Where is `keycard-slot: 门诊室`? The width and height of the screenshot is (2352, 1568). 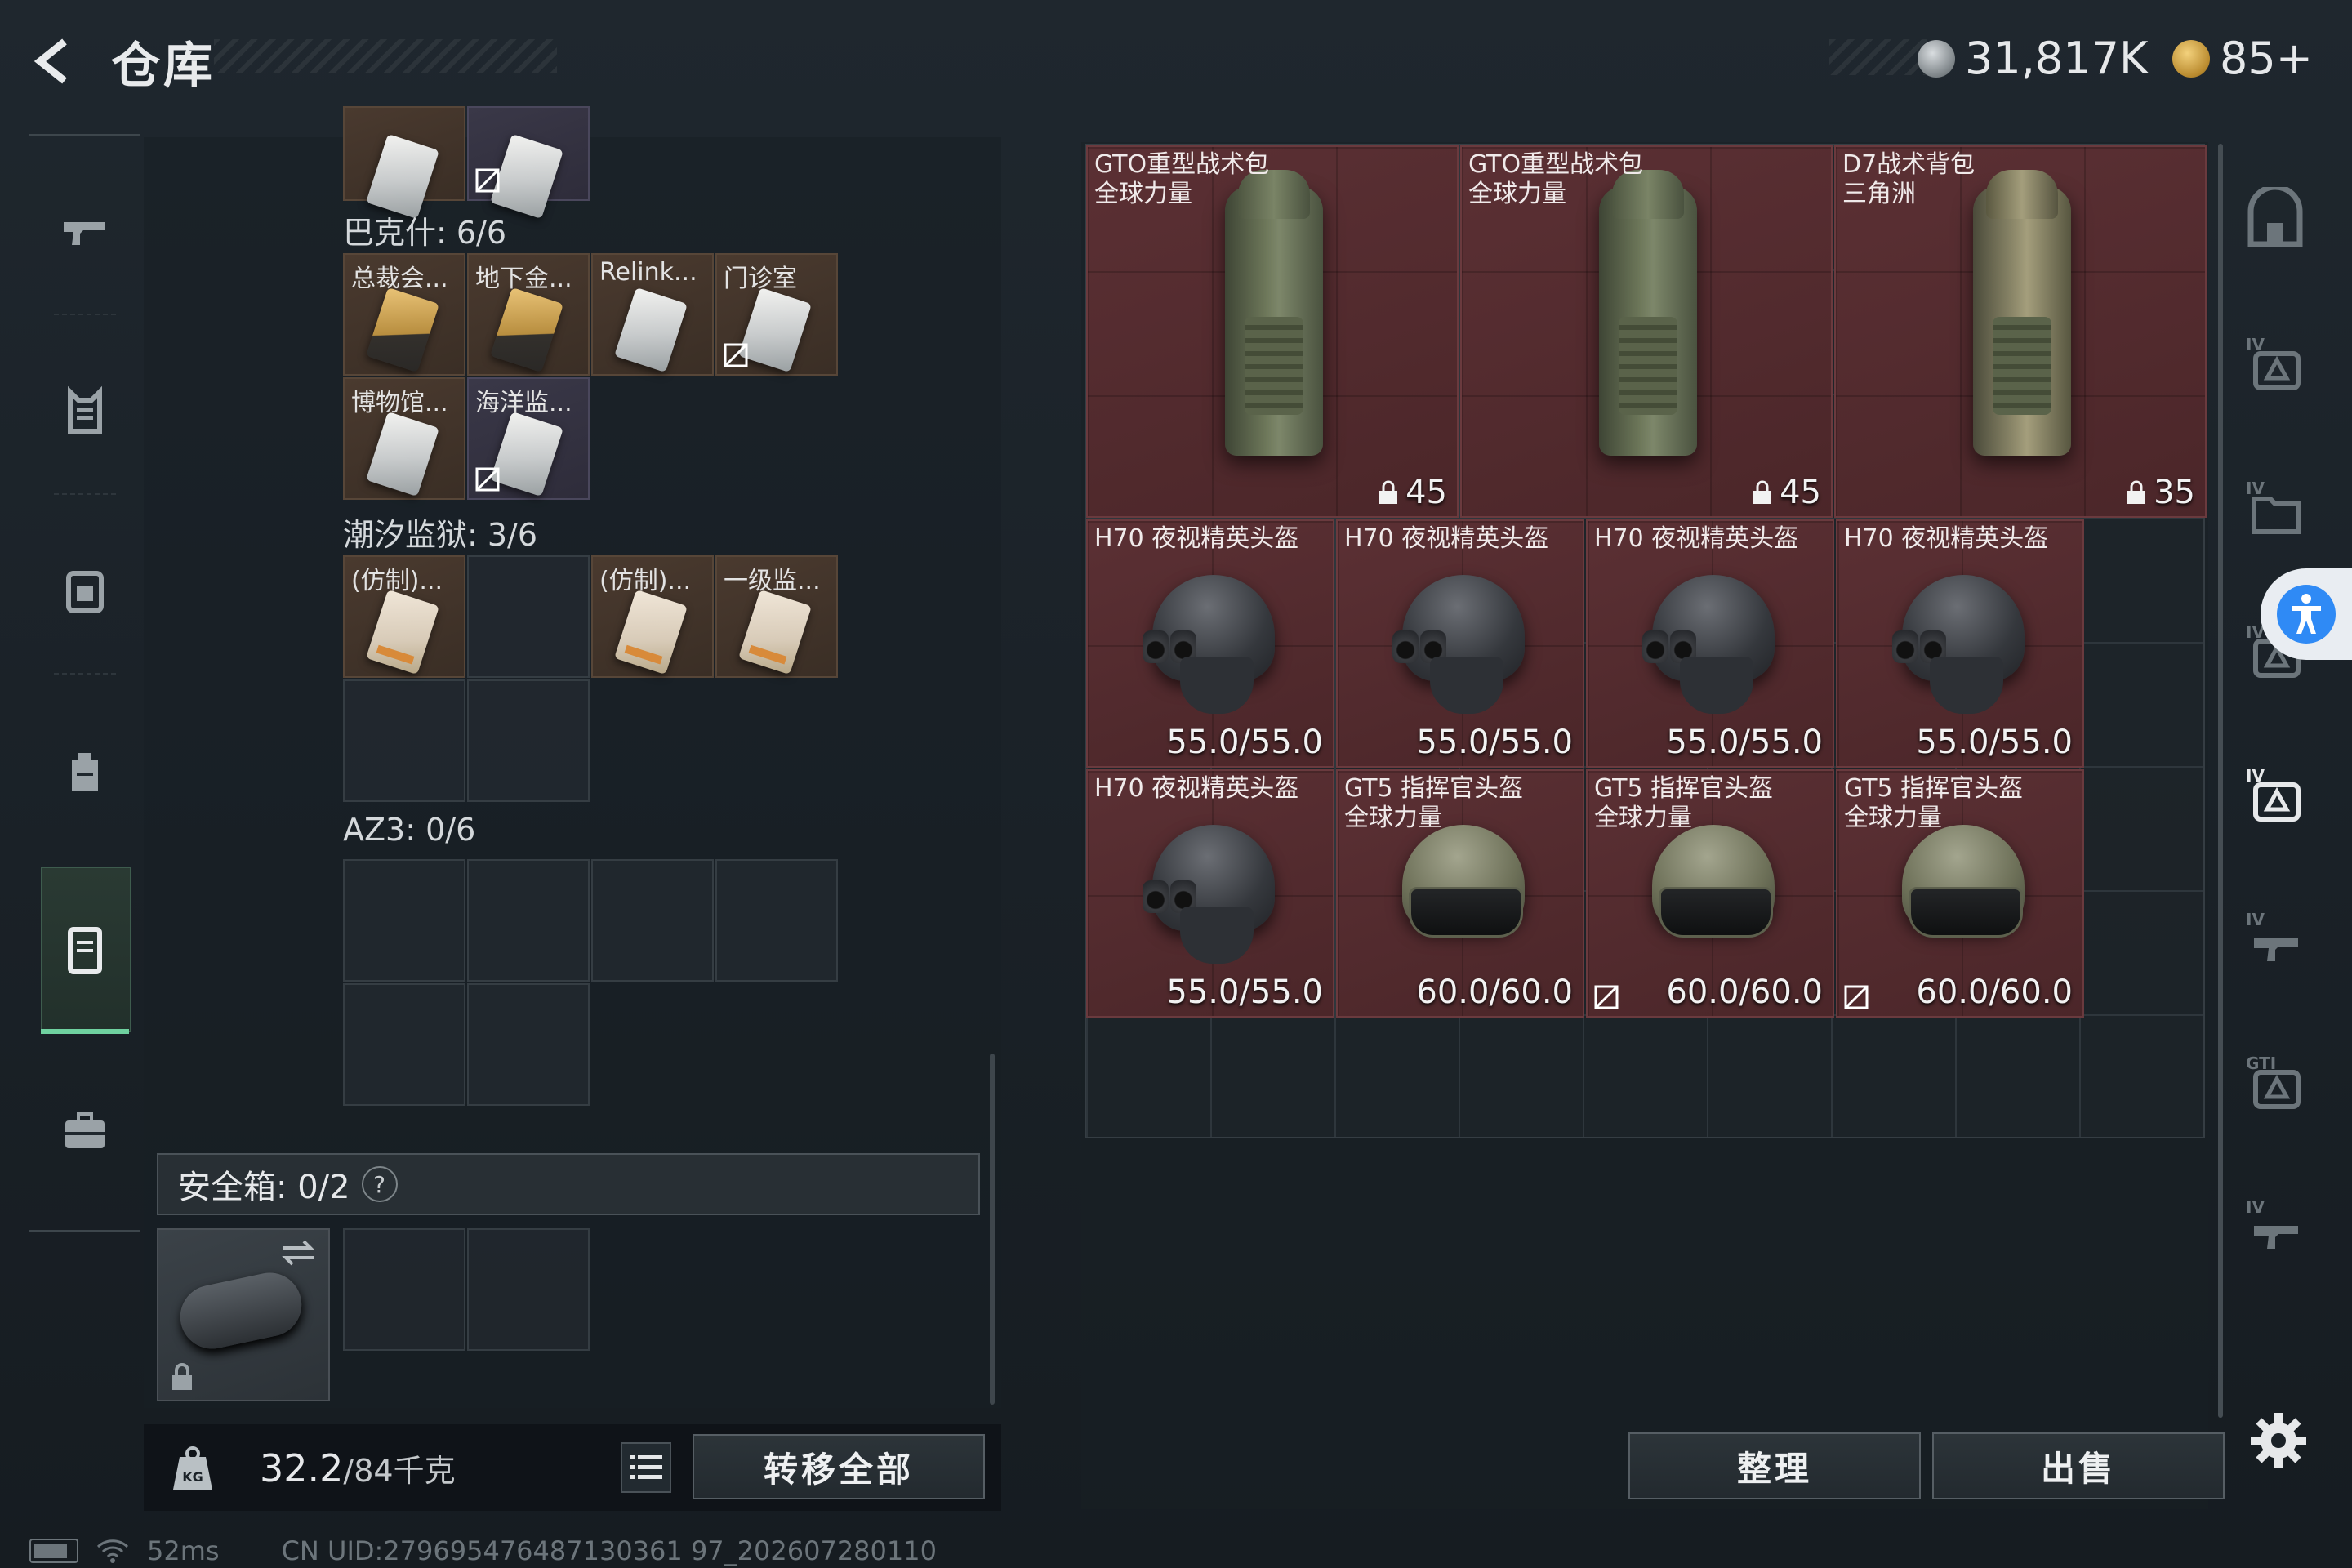
keycard-slot: 门诊室 is located at coordinates (776, 314).